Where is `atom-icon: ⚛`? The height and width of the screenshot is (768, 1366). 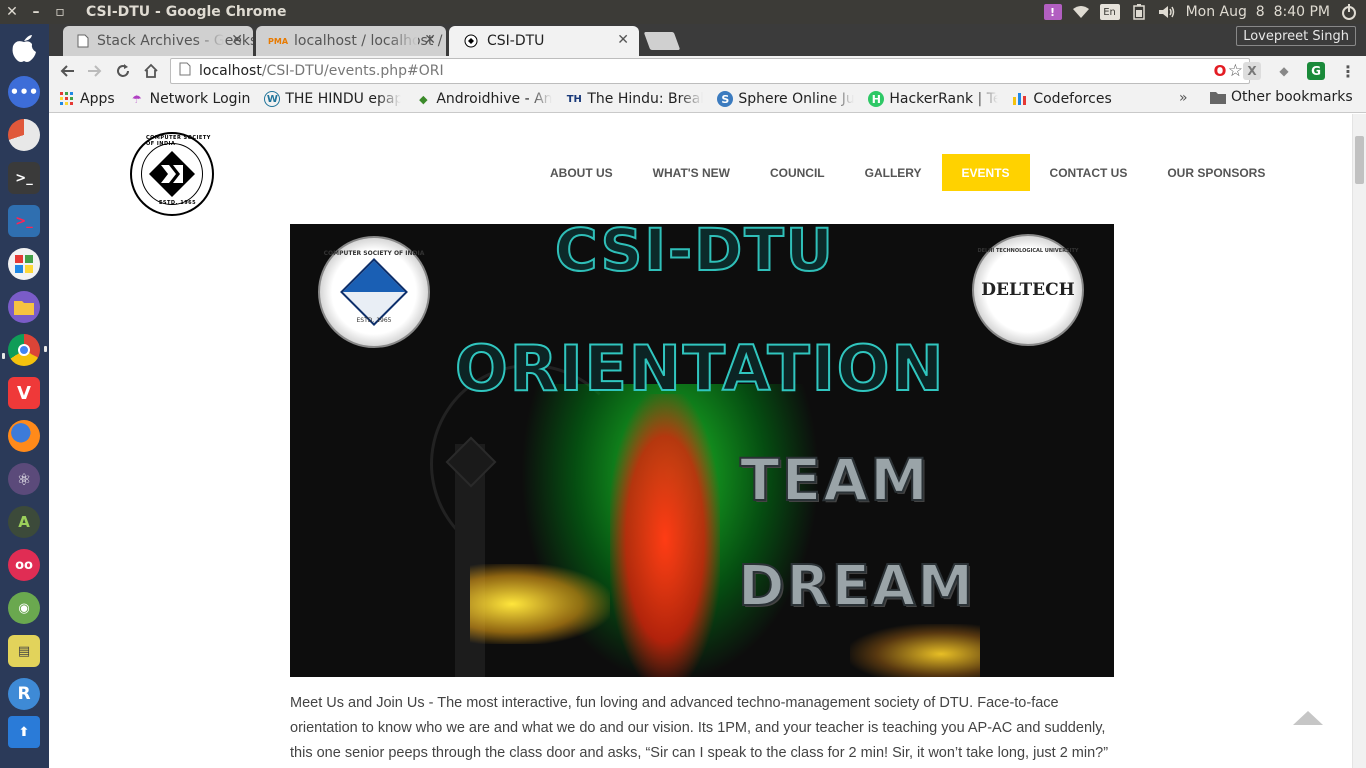 atom-icon: ⚛ is located at coordinates (24, 479).